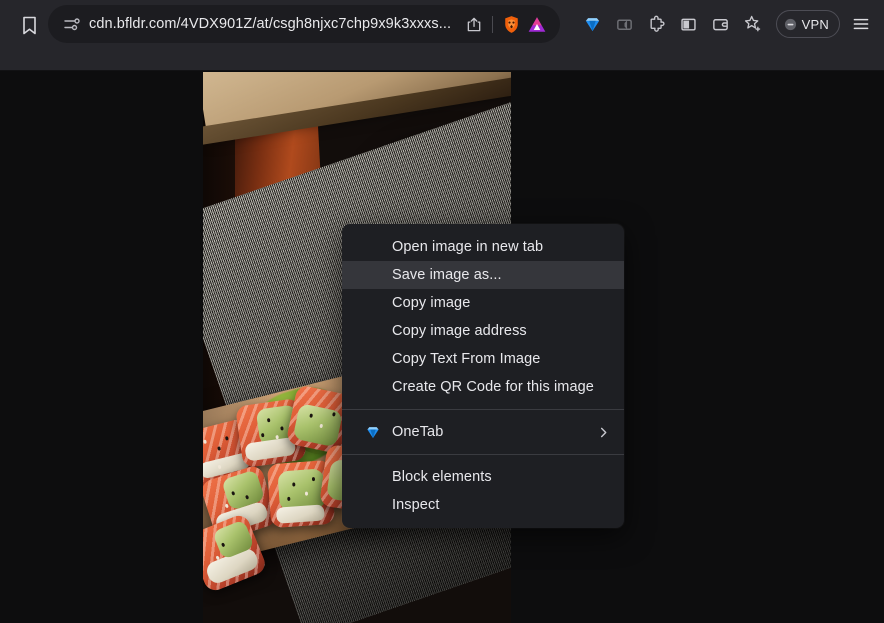  Describe the element at coordinates (492, 24) in the screenshot. I see `toolbar-divider` at that location.